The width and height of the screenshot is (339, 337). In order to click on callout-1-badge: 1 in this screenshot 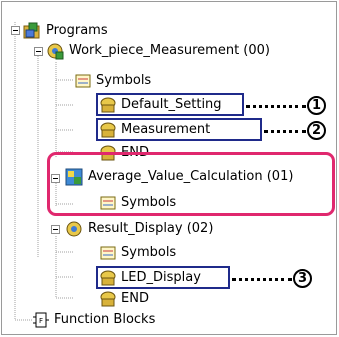, I will do `click(316, 105)`.